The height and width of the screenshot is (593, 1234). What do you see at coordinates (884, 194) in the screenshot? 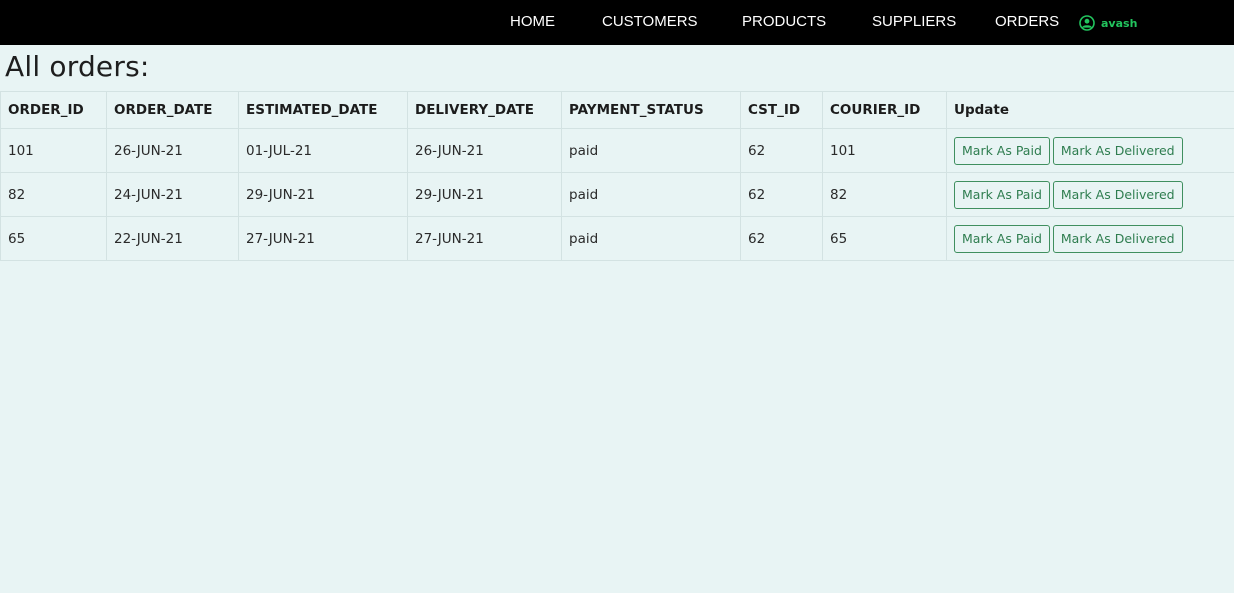
I see `cell-courier-id: 82` at bounding box center [884, 194].